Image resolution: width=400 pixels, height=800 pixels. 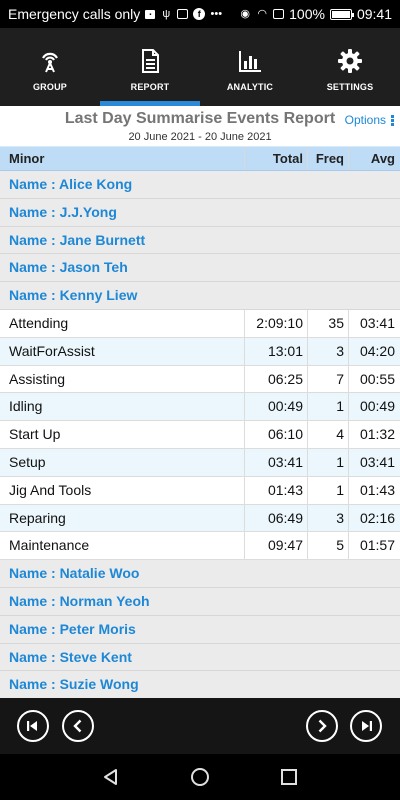 I want to click on status-right: ◉ ◠ 100% 09:41, so click(x=315, y=14).